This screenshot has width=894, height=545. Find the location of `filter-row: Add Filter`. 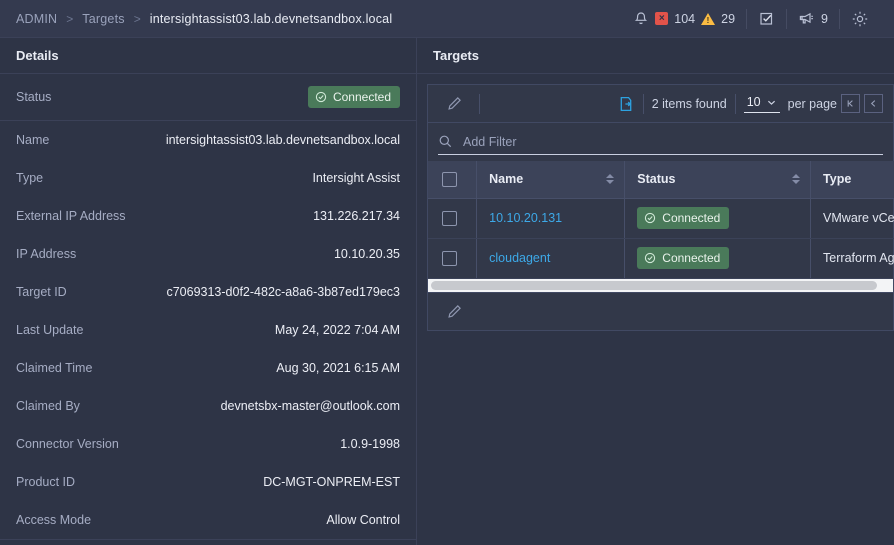

filter-row: Add Filter is located at coordinates (660, 142).